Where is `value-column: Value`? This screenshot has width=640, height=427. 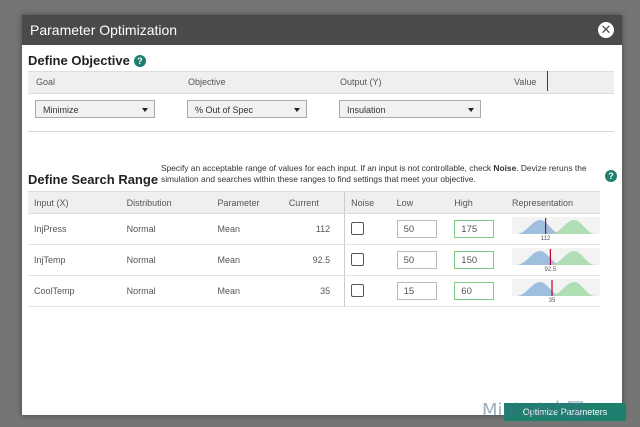
value-column: Value is located at coordinates (525, 82).